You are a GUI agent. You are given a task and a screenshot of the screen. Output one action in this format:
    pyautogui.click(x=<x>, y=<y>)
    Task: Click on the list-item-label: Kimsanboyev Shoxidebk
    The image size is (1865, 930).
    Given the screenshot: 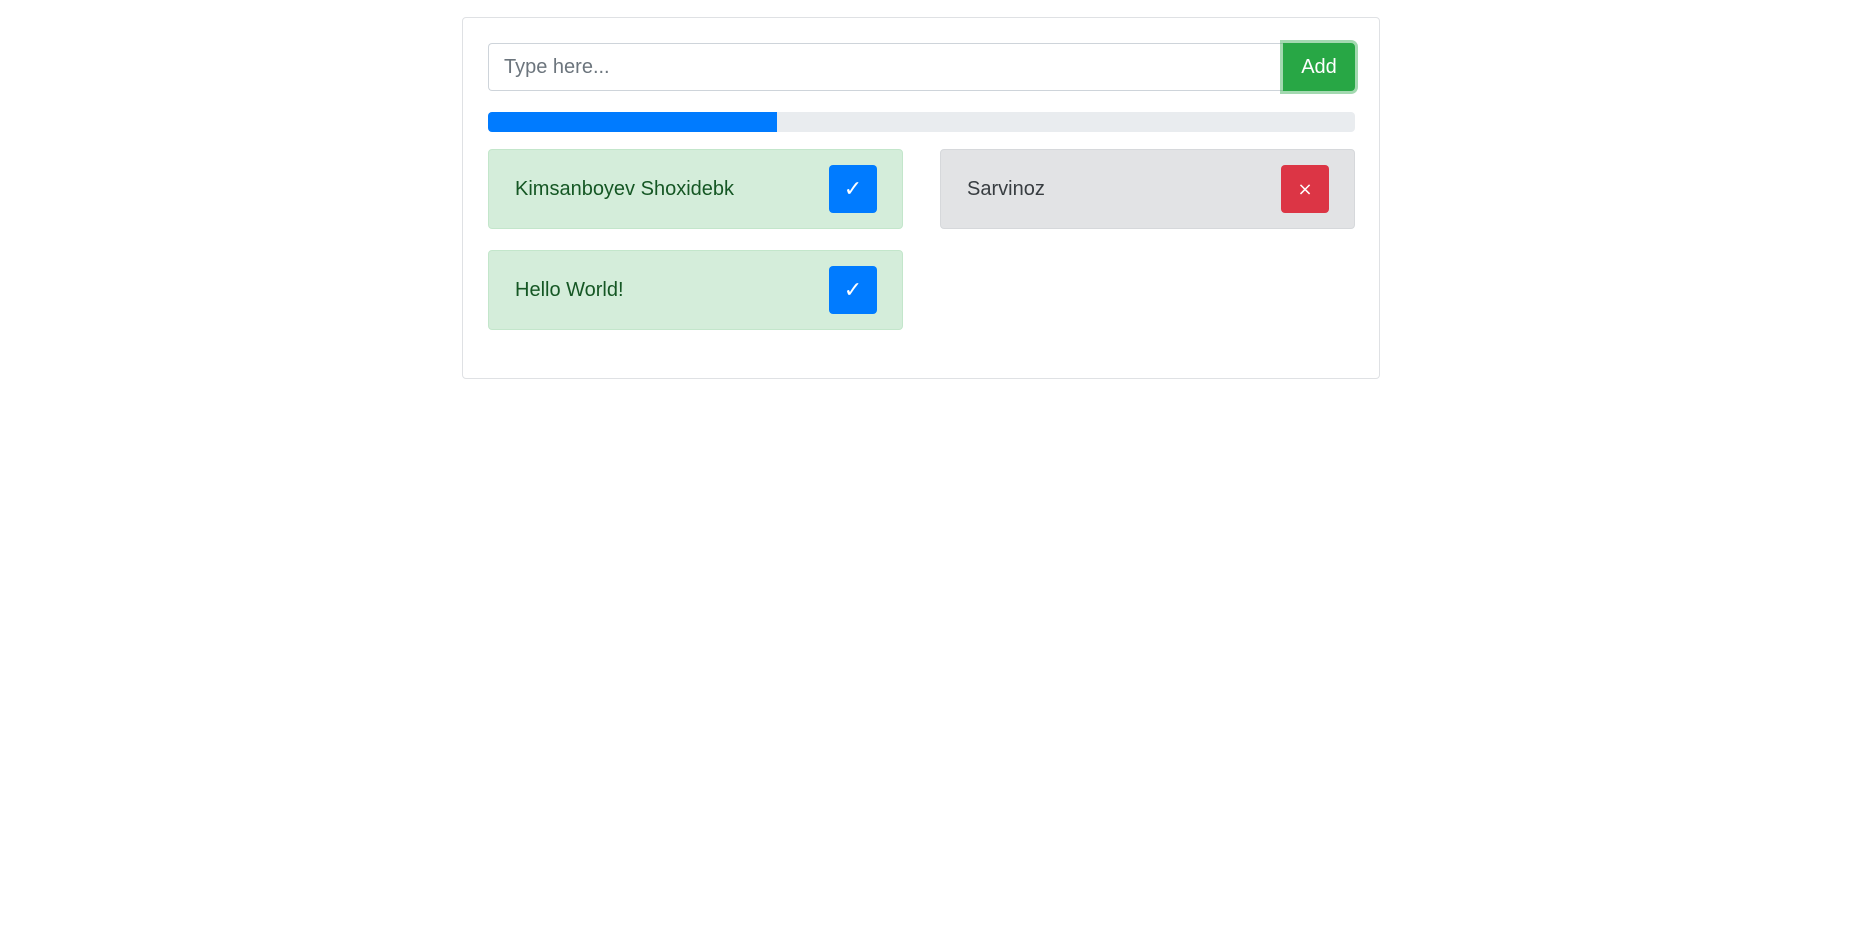 What is the action you would take?
    pyautogui.click(x=625, y=189)
    